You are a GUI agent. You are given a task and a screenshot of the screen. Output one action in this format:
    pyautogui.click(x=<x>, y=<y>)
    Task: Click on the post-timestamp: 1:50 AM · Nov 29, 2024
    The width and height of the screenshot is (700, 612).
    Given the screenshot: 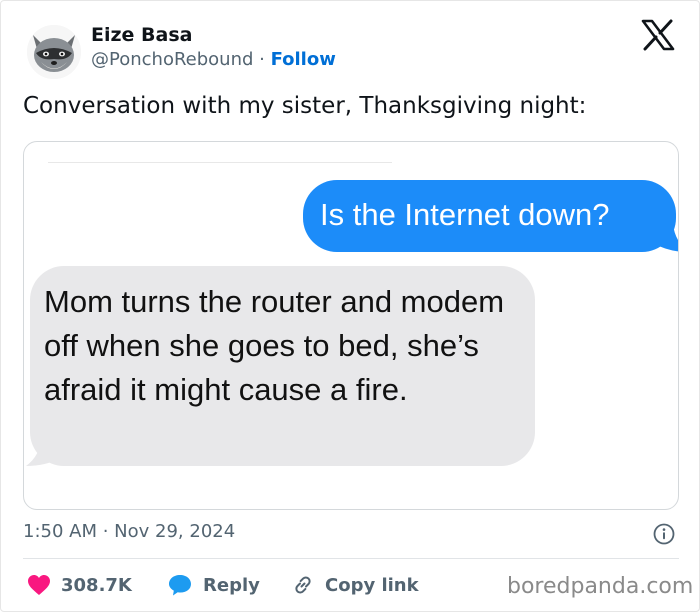 What is the action you would take?
    pyautogui.click(x=129, y=531)
    